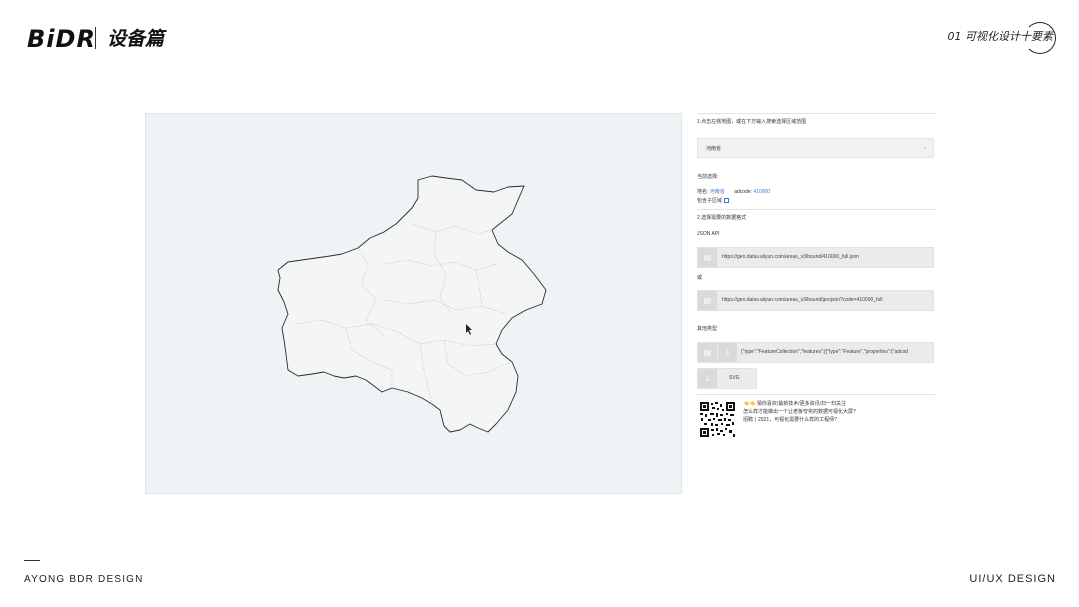 The image size is (1079, 607). I want to click on qr-code-icon, so click(717, 419).